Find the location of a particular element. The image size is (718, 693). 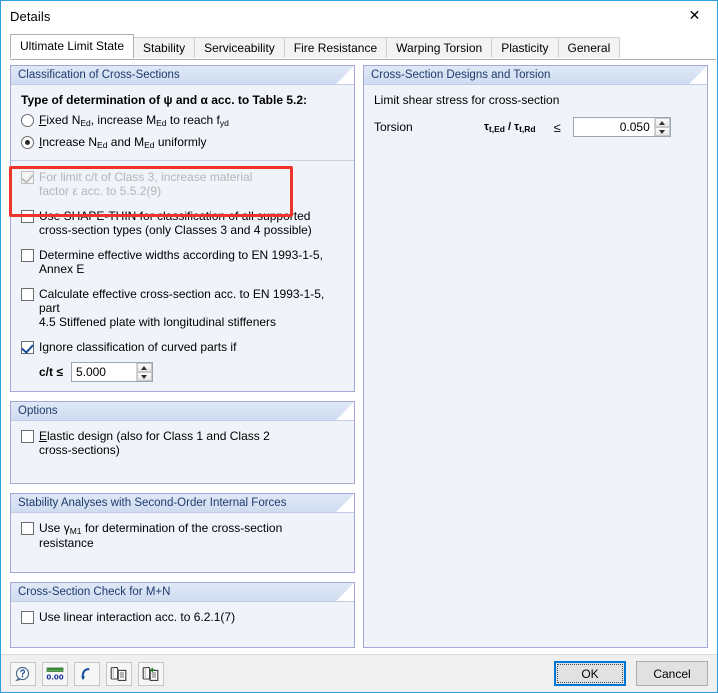

tab-warping-torsion: Warping Torsion is located at coordinates (439, 47).